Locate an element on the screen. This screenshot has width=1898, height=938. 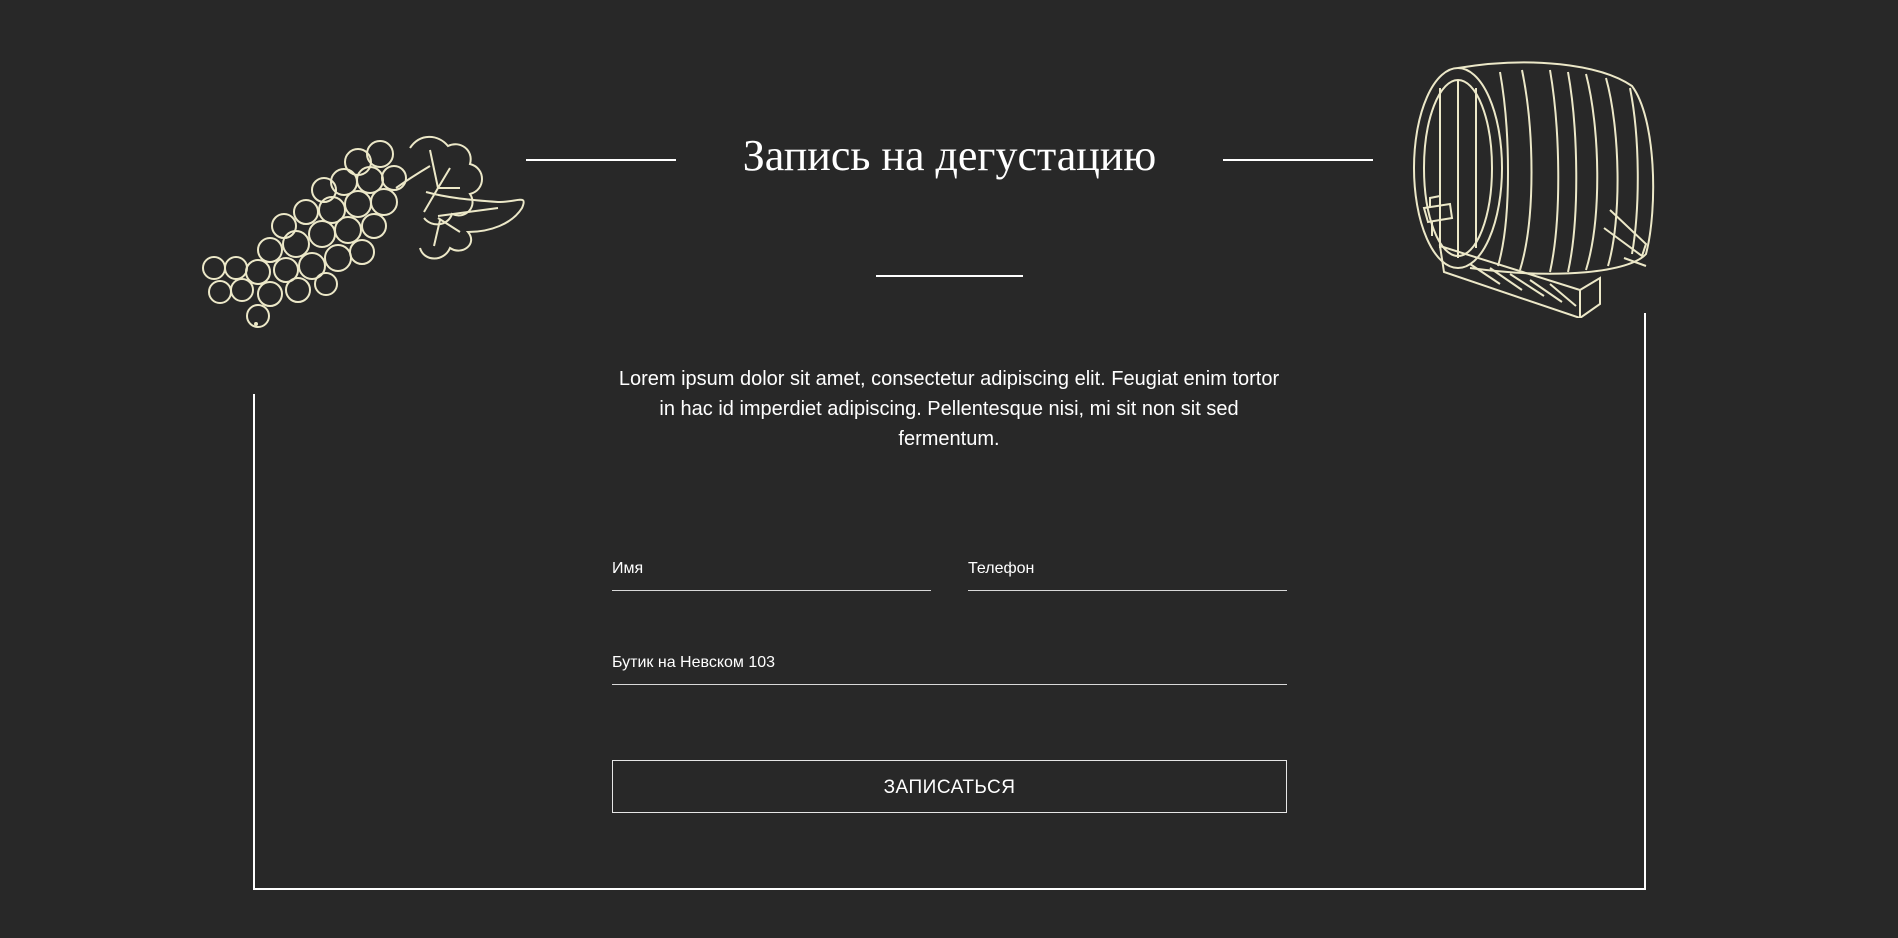
phone-field-wrapper is located at coordinates (1127, 569).